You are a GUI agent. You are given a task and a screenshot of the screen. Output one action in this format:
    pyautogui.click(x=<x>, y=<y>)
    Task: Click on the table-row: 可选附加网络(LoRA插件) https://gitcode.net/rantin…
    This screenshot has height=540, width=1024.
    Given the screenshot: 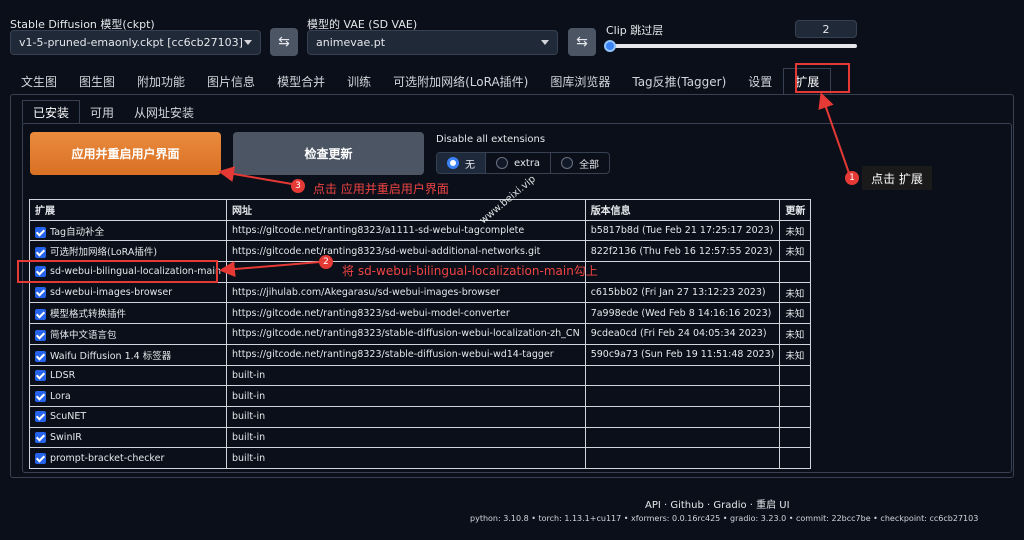 What is the action you would take?
    pyautogui.click(x=420, y=251)
    